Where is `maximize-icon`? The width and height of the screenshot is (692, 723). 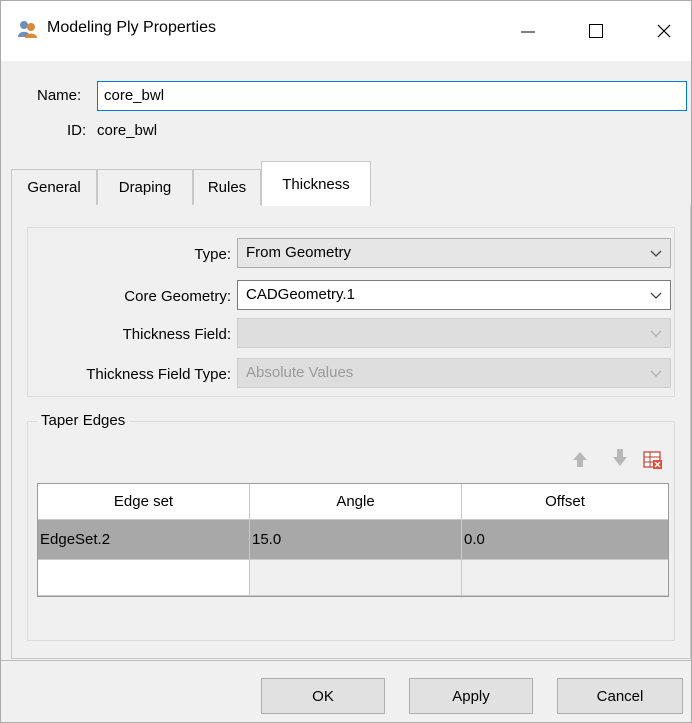
maximize-icon is located at coordinates (596, 31).